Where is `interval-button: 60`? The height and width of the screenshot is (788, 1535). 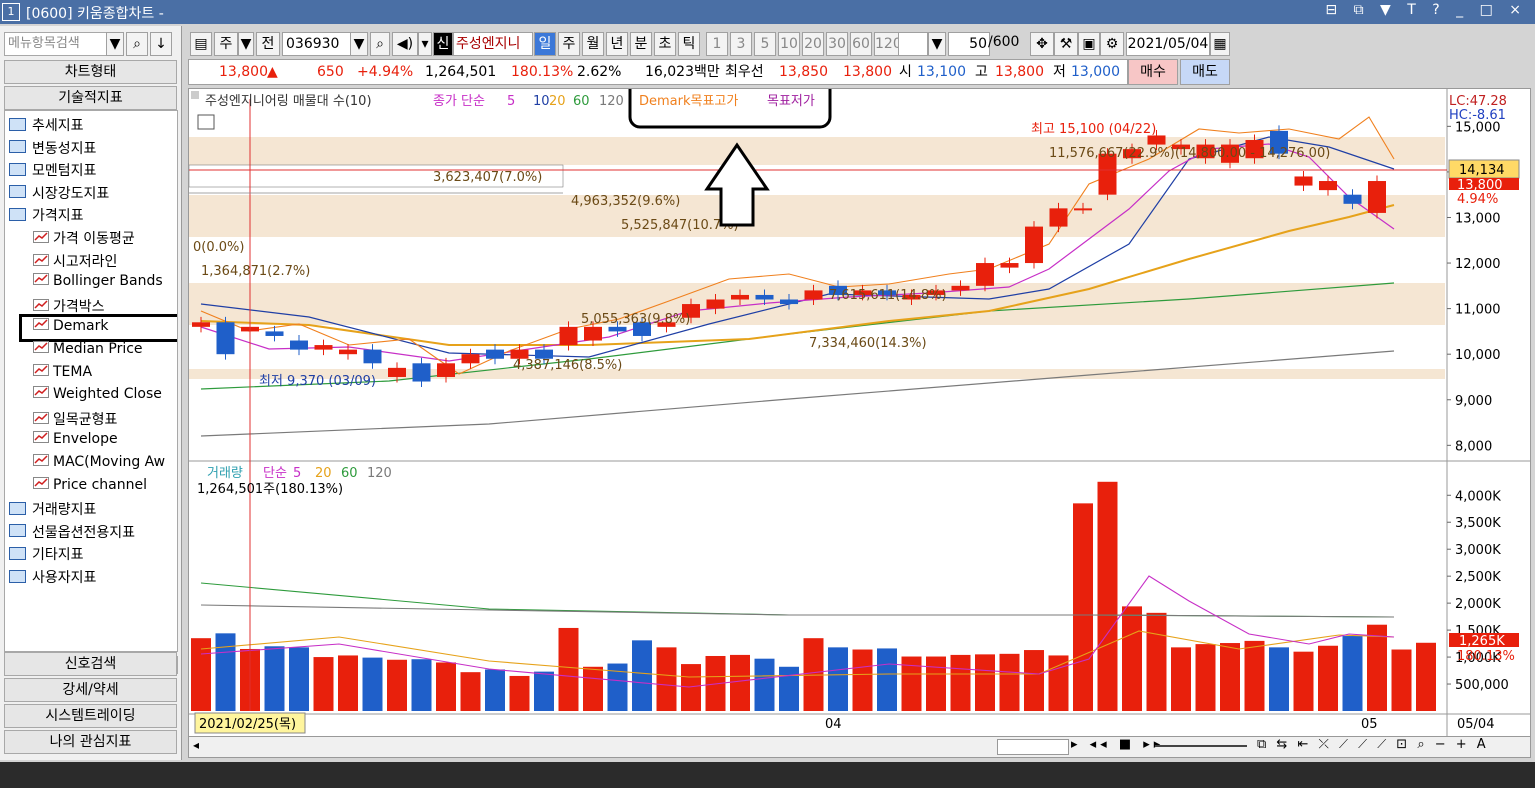
interval-button: 60 is located at coordinates (861, 44).